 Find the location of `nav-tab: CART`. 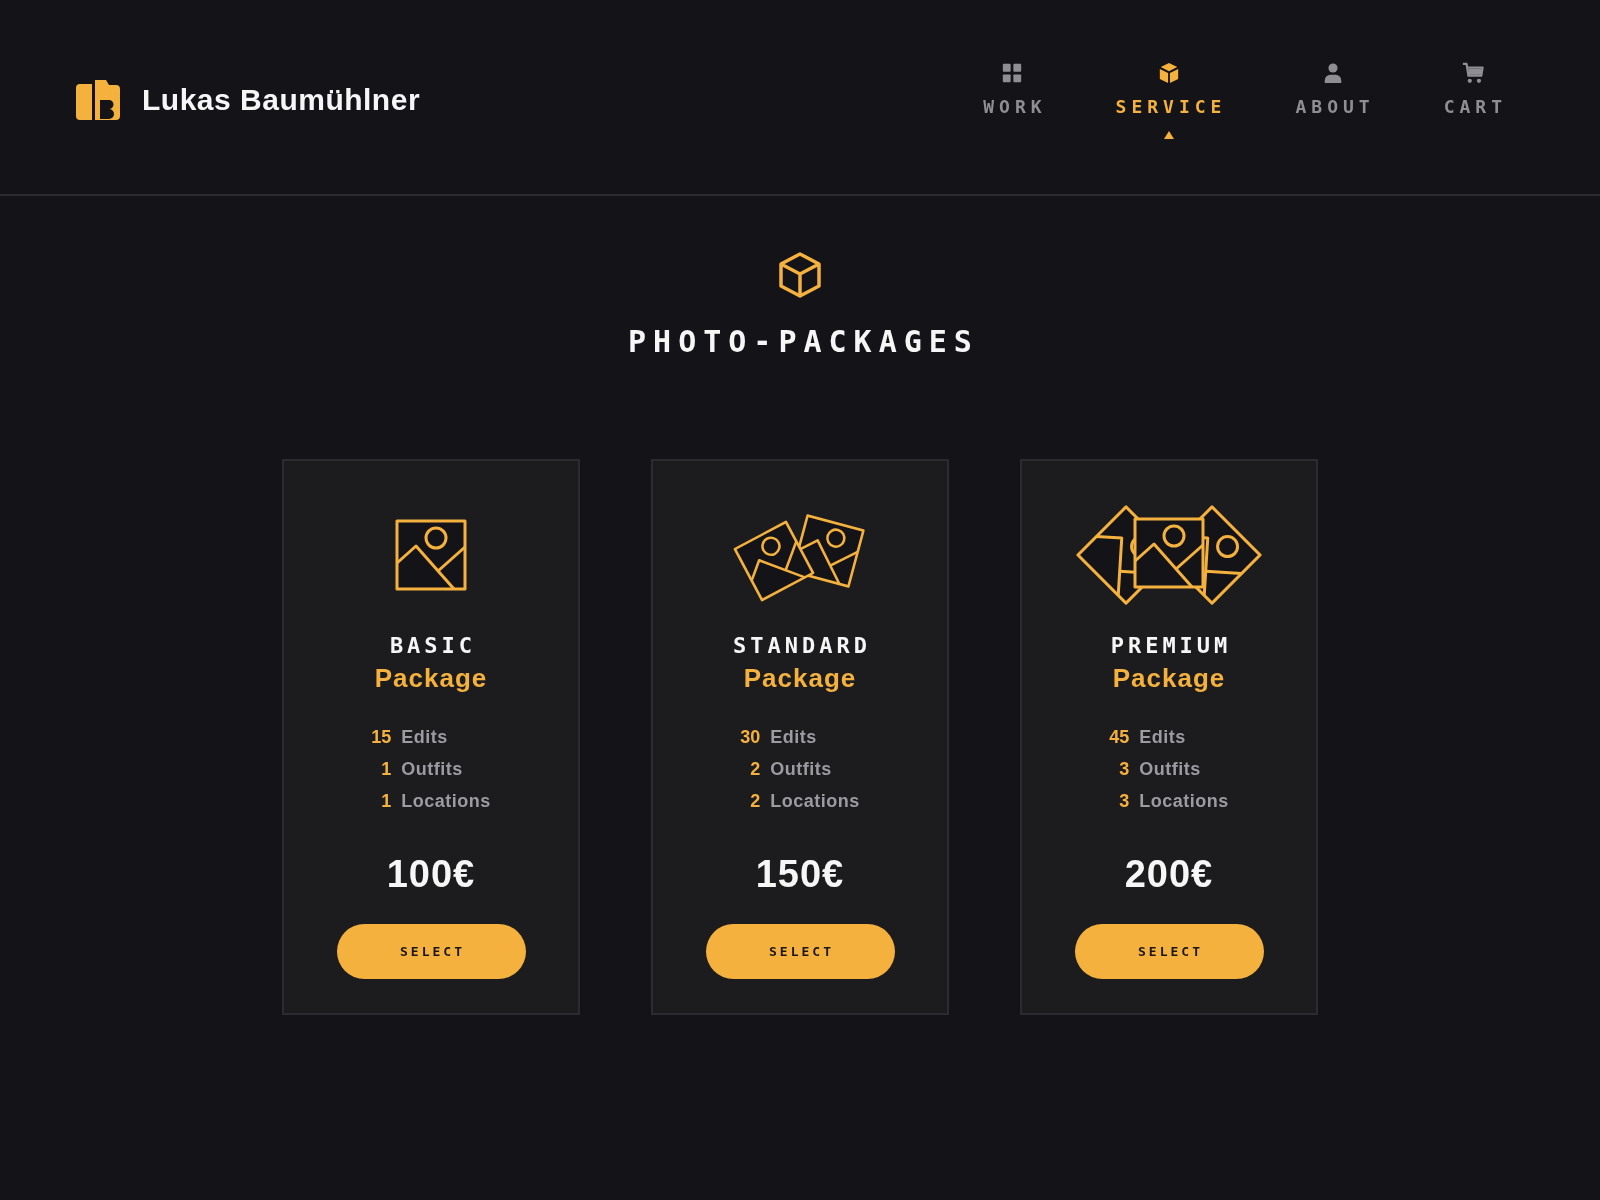

nav-tab: CART is located at coordinates (1472, 89).